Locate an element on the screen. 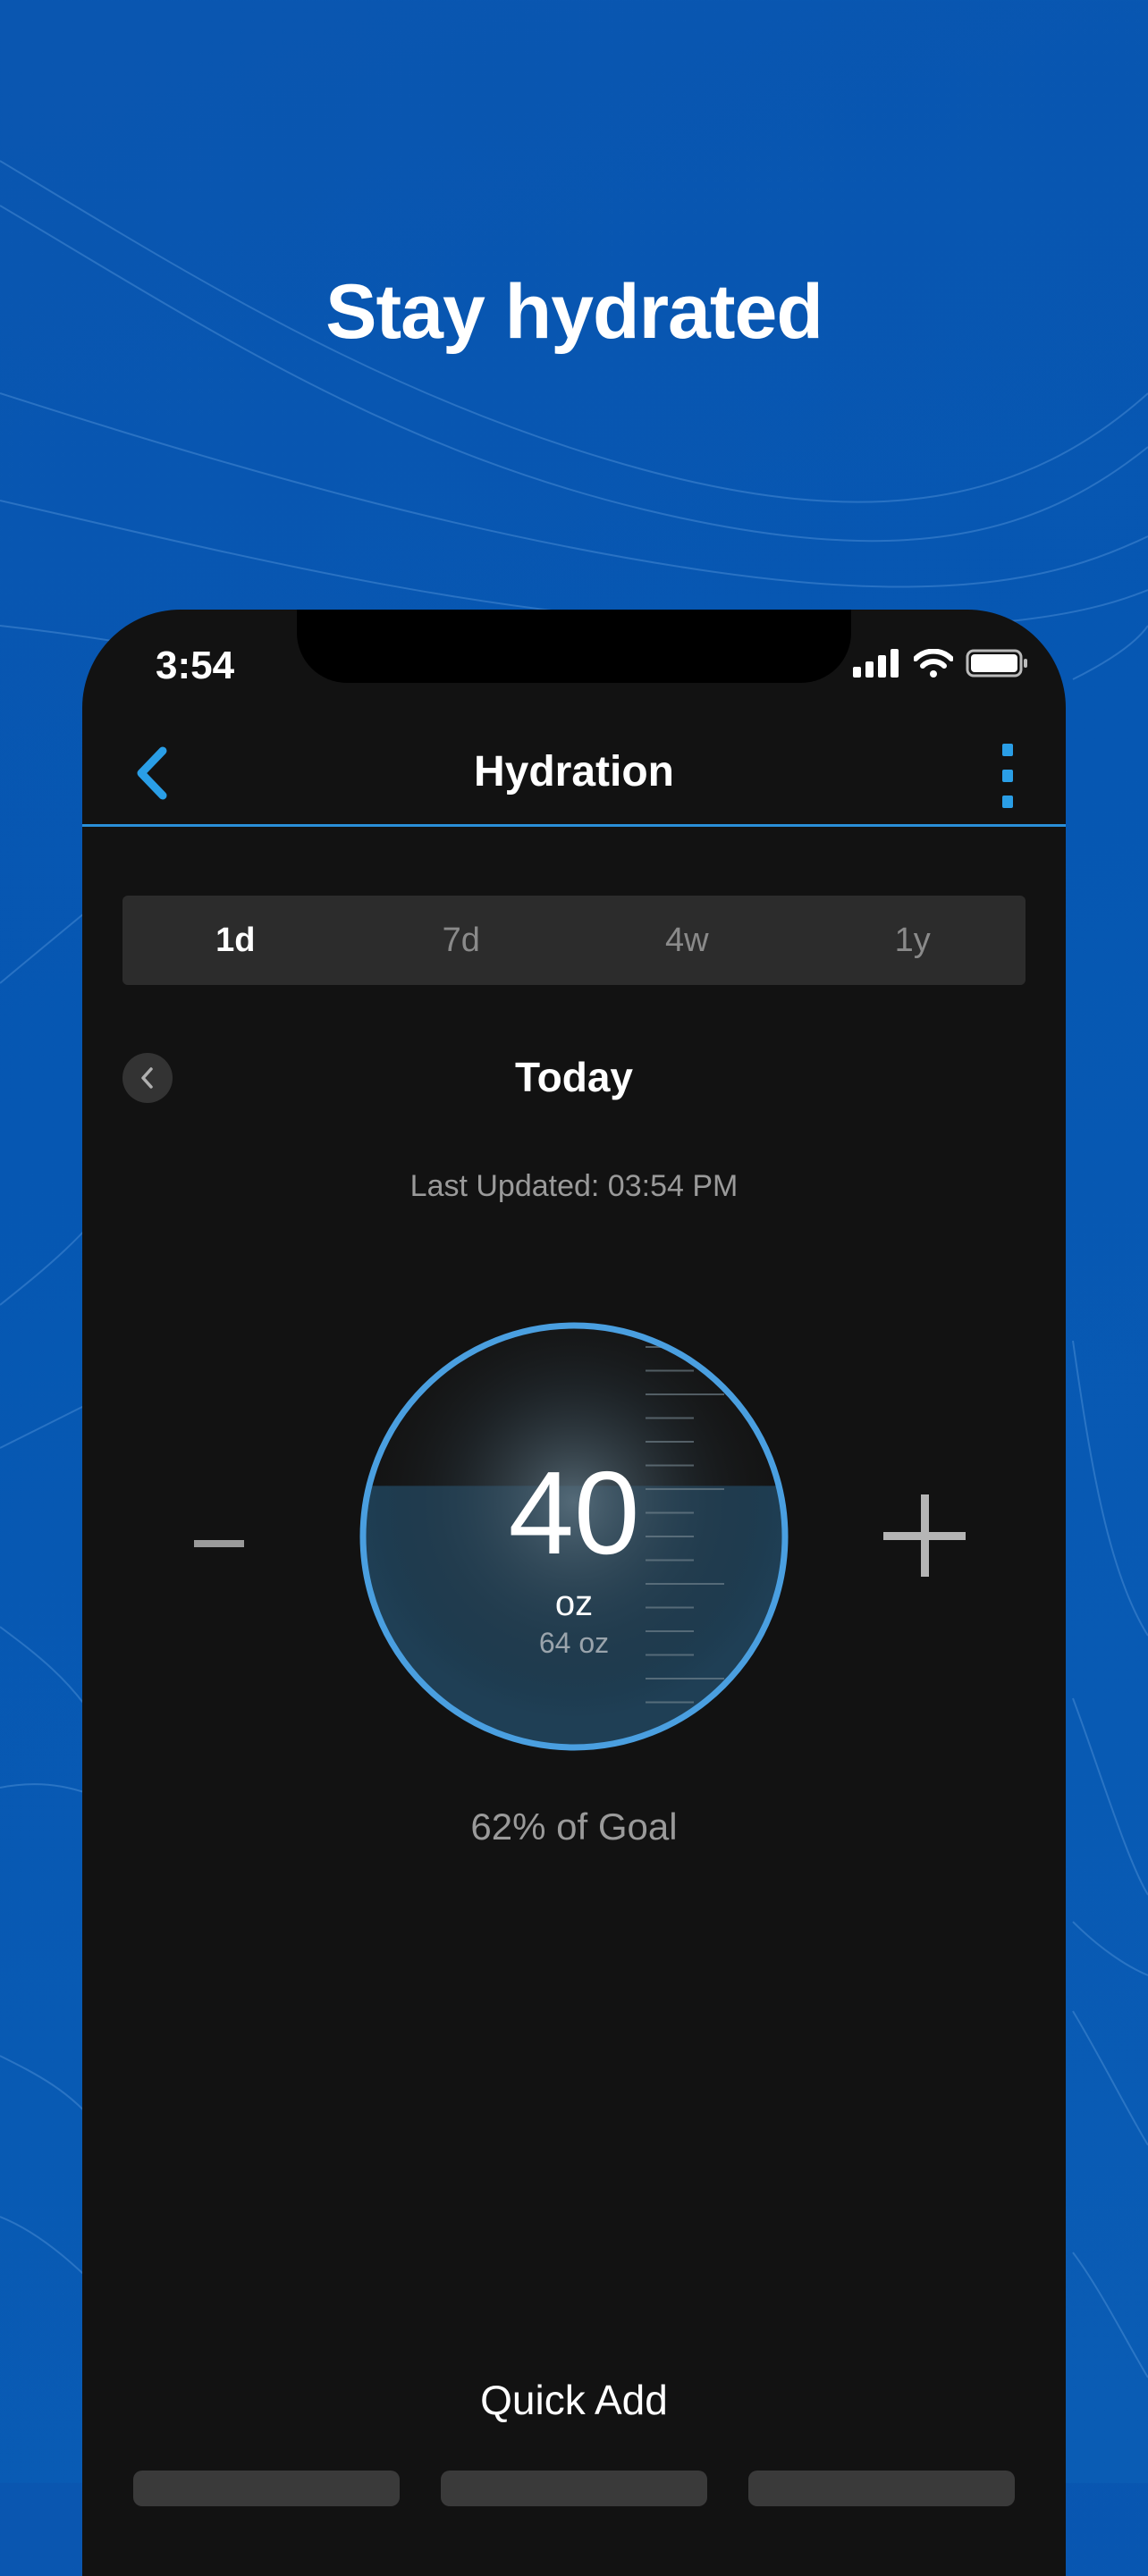  percent-of-goal: 62% of Goal is located at coordinates (574, 1827).